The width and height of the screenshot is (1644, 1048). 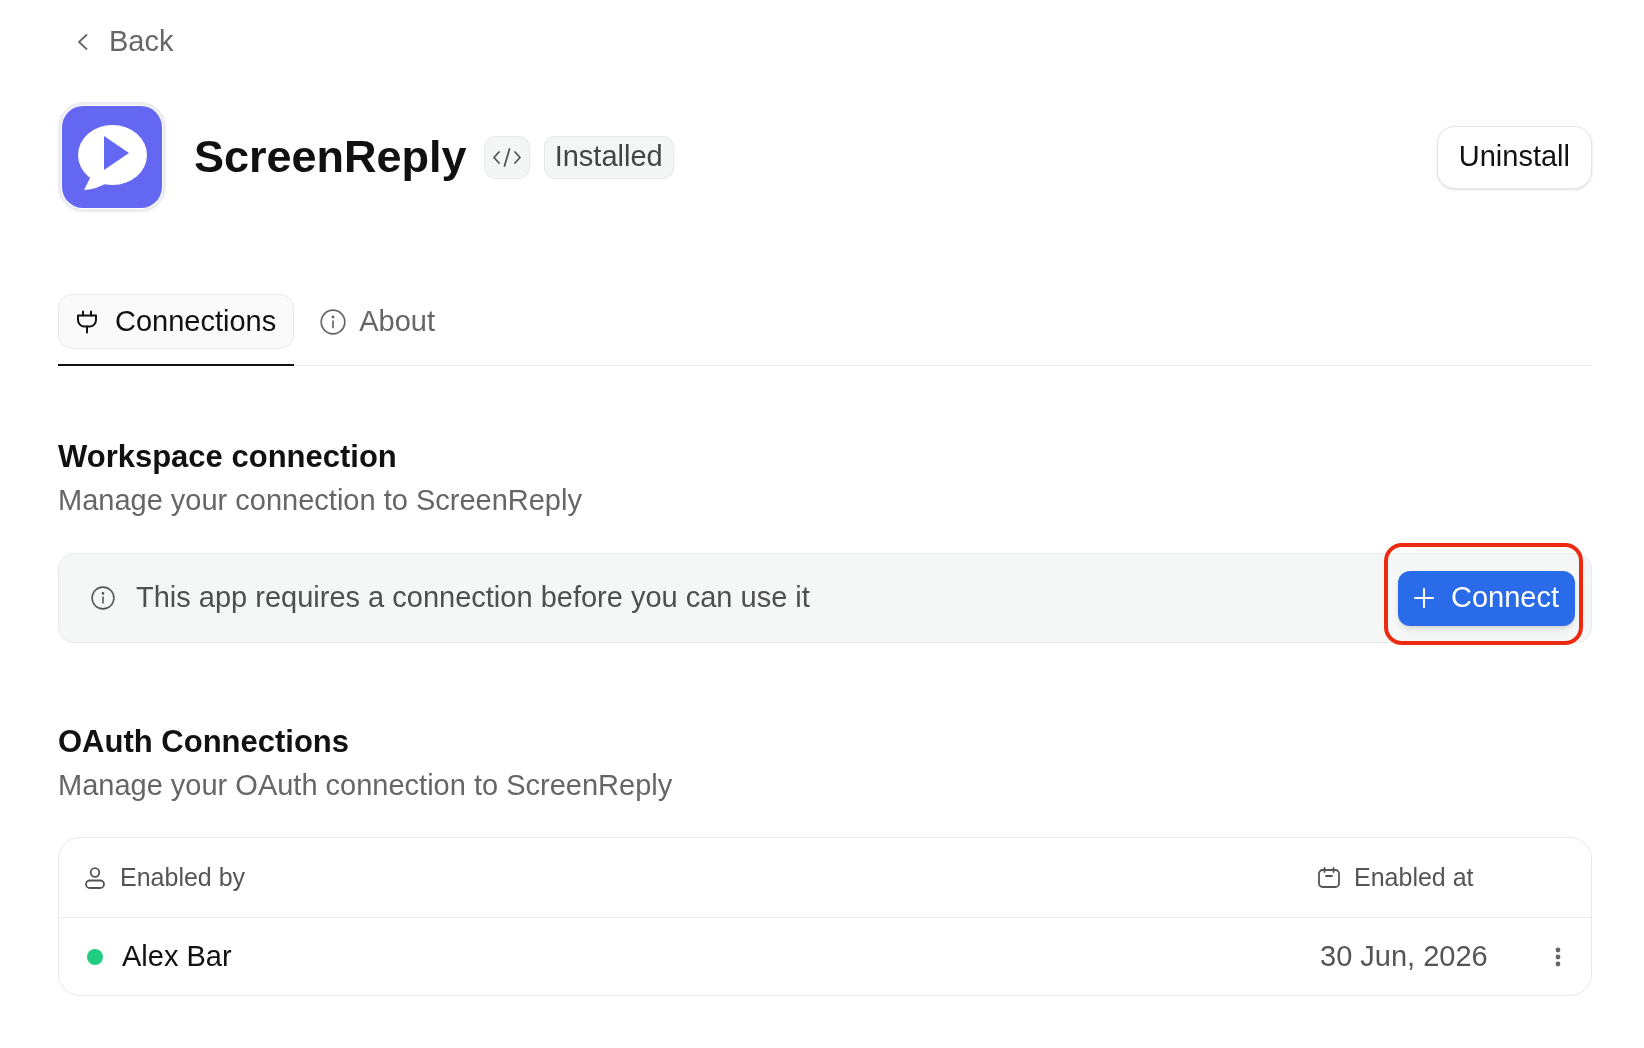 What do you see at coordinates (506, 157) in the screenshot?
I see `code-icon` at bounding box center [506, 157].